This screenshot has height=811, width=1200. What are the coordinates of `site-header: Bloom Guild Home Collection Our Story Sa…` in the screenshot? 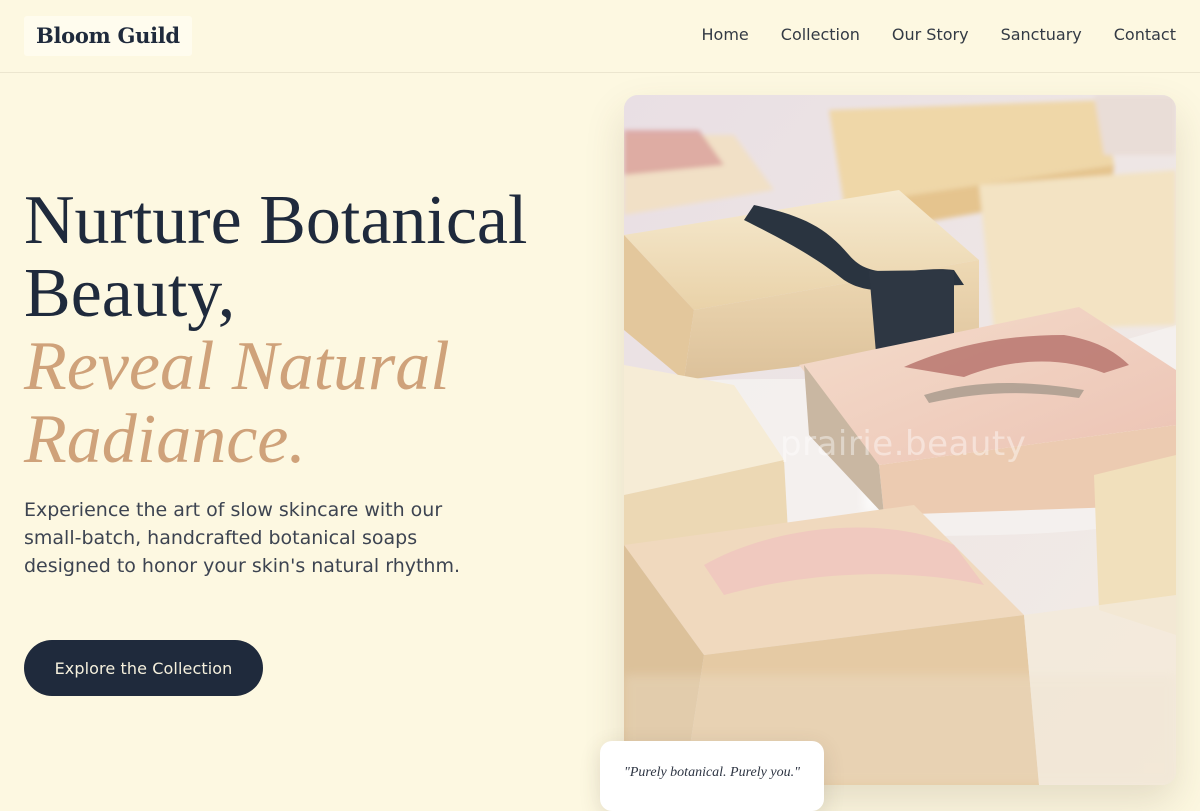 It's located at (600, 36).